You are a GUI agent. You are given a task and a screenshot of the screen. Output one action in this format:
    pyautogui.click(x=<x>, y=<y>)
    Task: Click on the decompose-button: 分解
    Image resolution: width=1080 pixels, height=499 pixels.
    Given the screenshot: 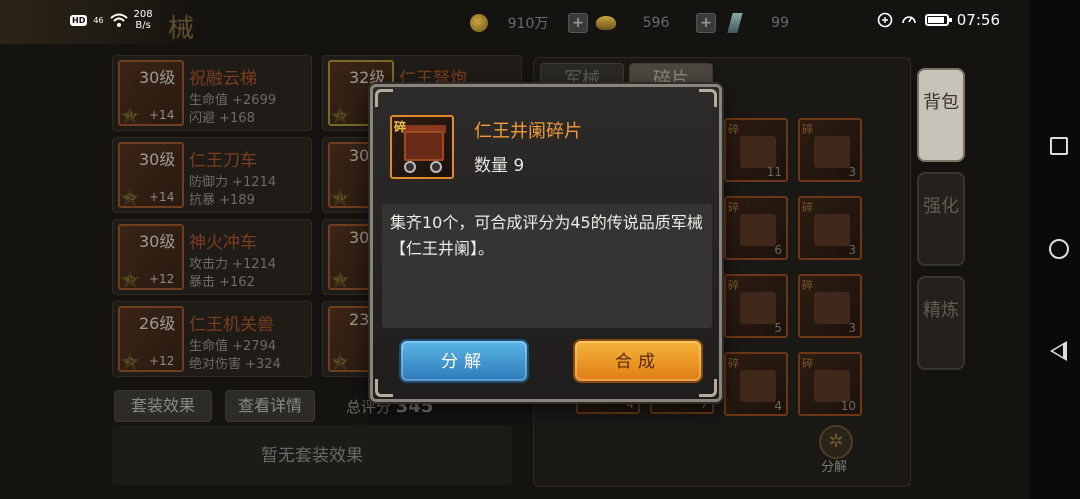 What is the action you would take?
    pyautogui.click(x=464, y=361)
    